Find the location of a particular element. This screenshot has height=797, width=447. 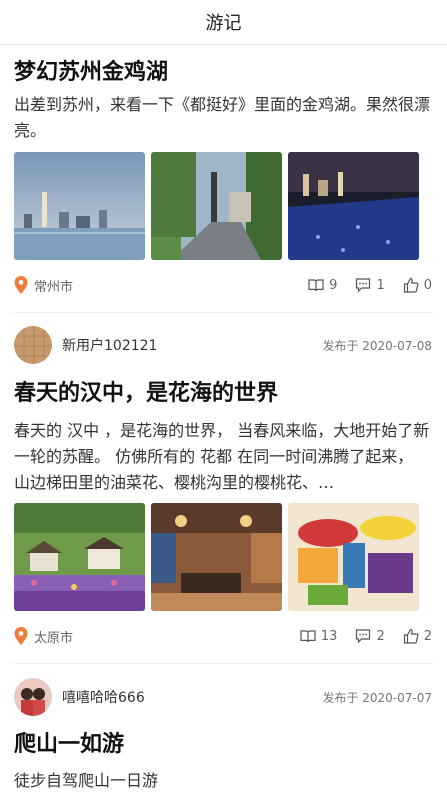

read-count: 13 is located at coordinates (318, 636).